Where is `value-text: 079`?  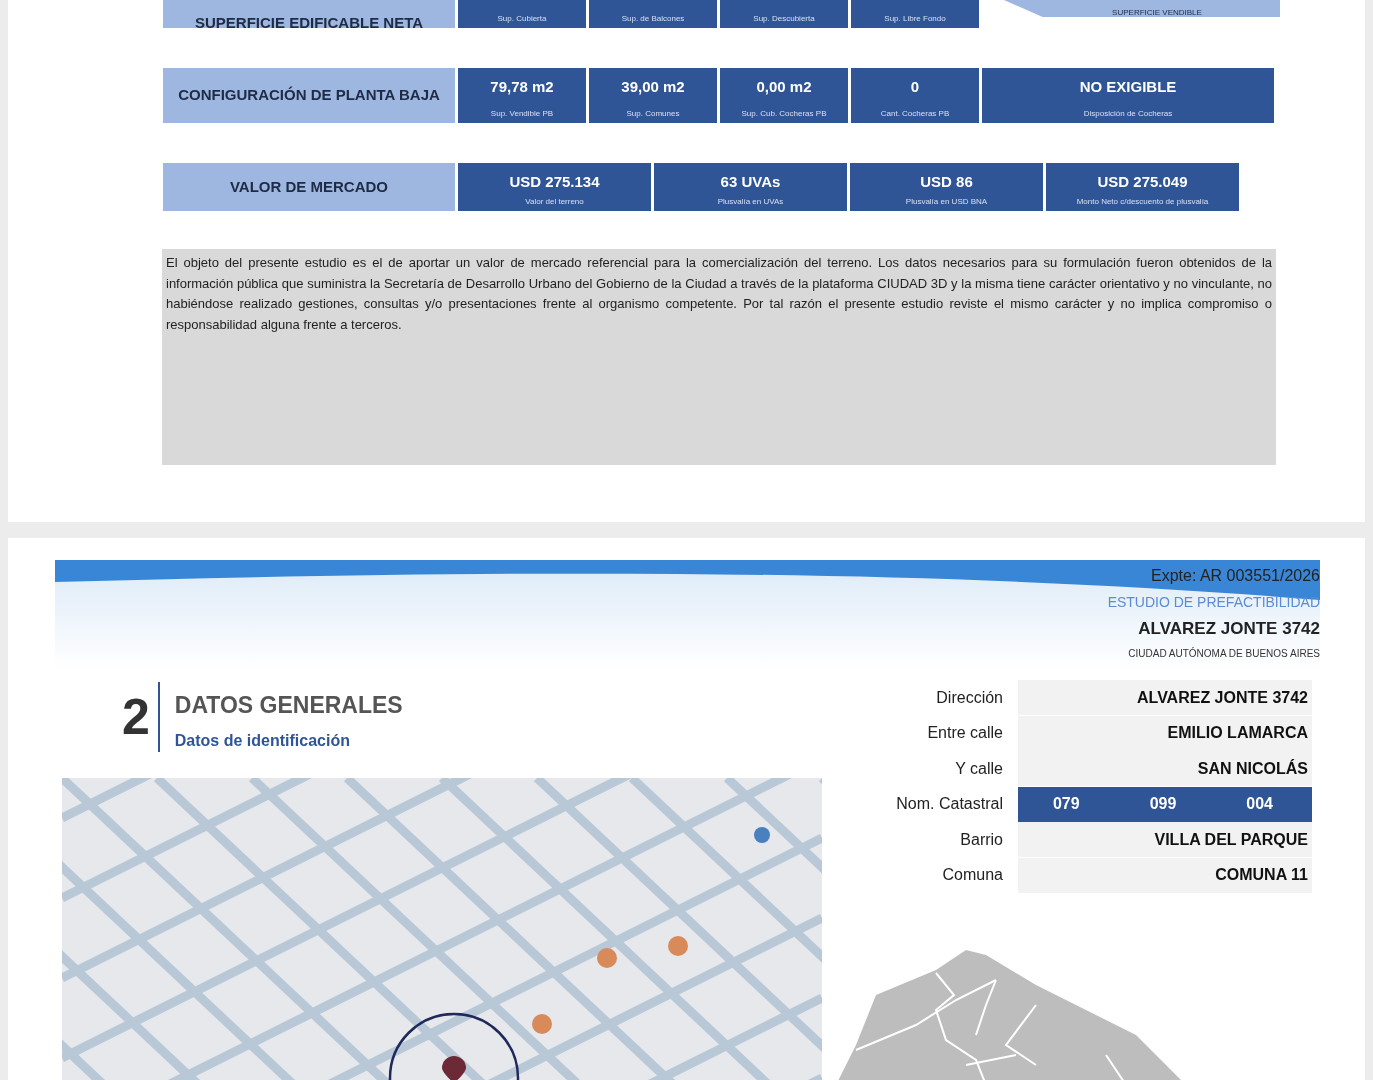 value-text: 079 is located at coordinates (1066, 804).